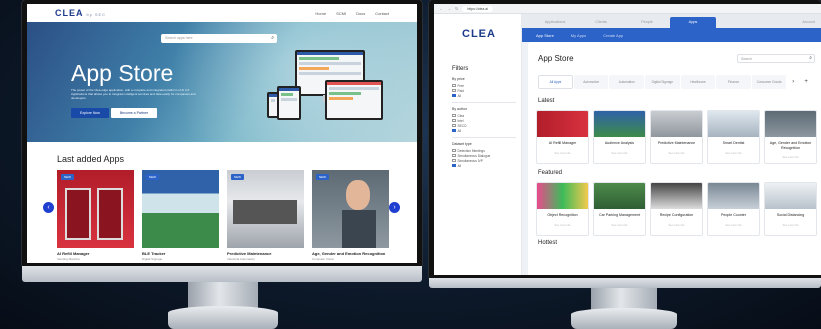  Describe the element at coordinates (733, 82) in the screenshot. I see `category-finance: Finance` at that location.